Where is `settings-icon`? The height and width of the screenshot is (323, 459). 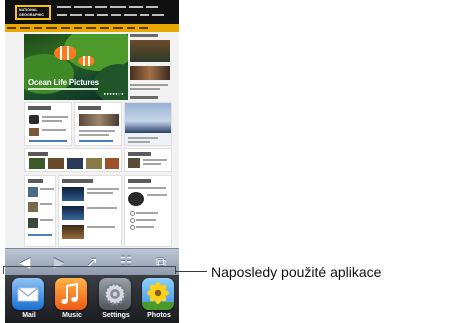
settings-icon is located at coordinates (115, 294).